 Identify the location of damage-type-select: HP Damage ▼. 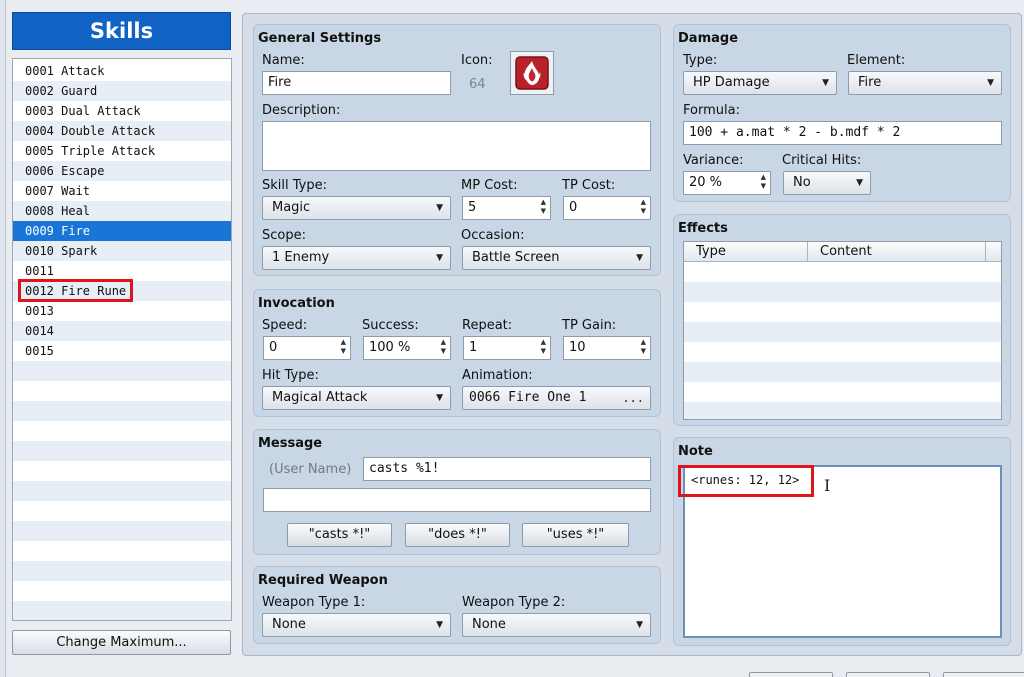
(760, 83).